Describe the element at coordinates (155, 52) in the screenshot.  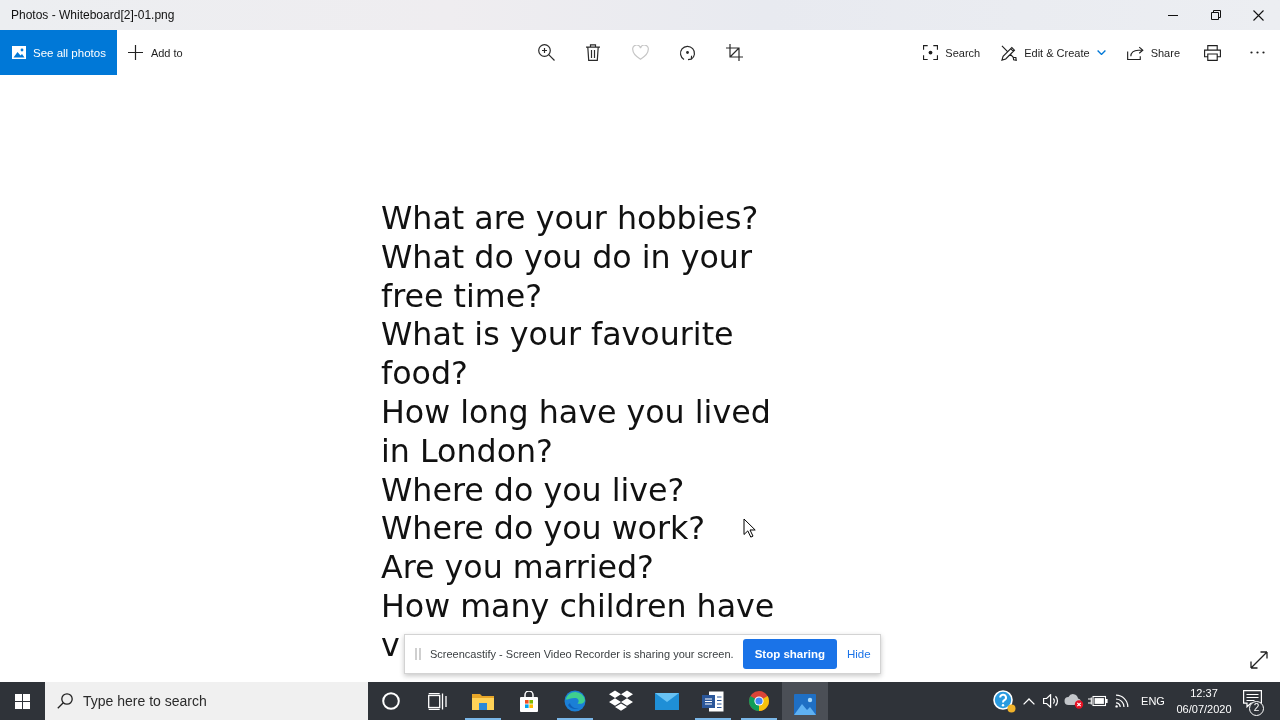
I see `add-to-button: Add to` at that location.